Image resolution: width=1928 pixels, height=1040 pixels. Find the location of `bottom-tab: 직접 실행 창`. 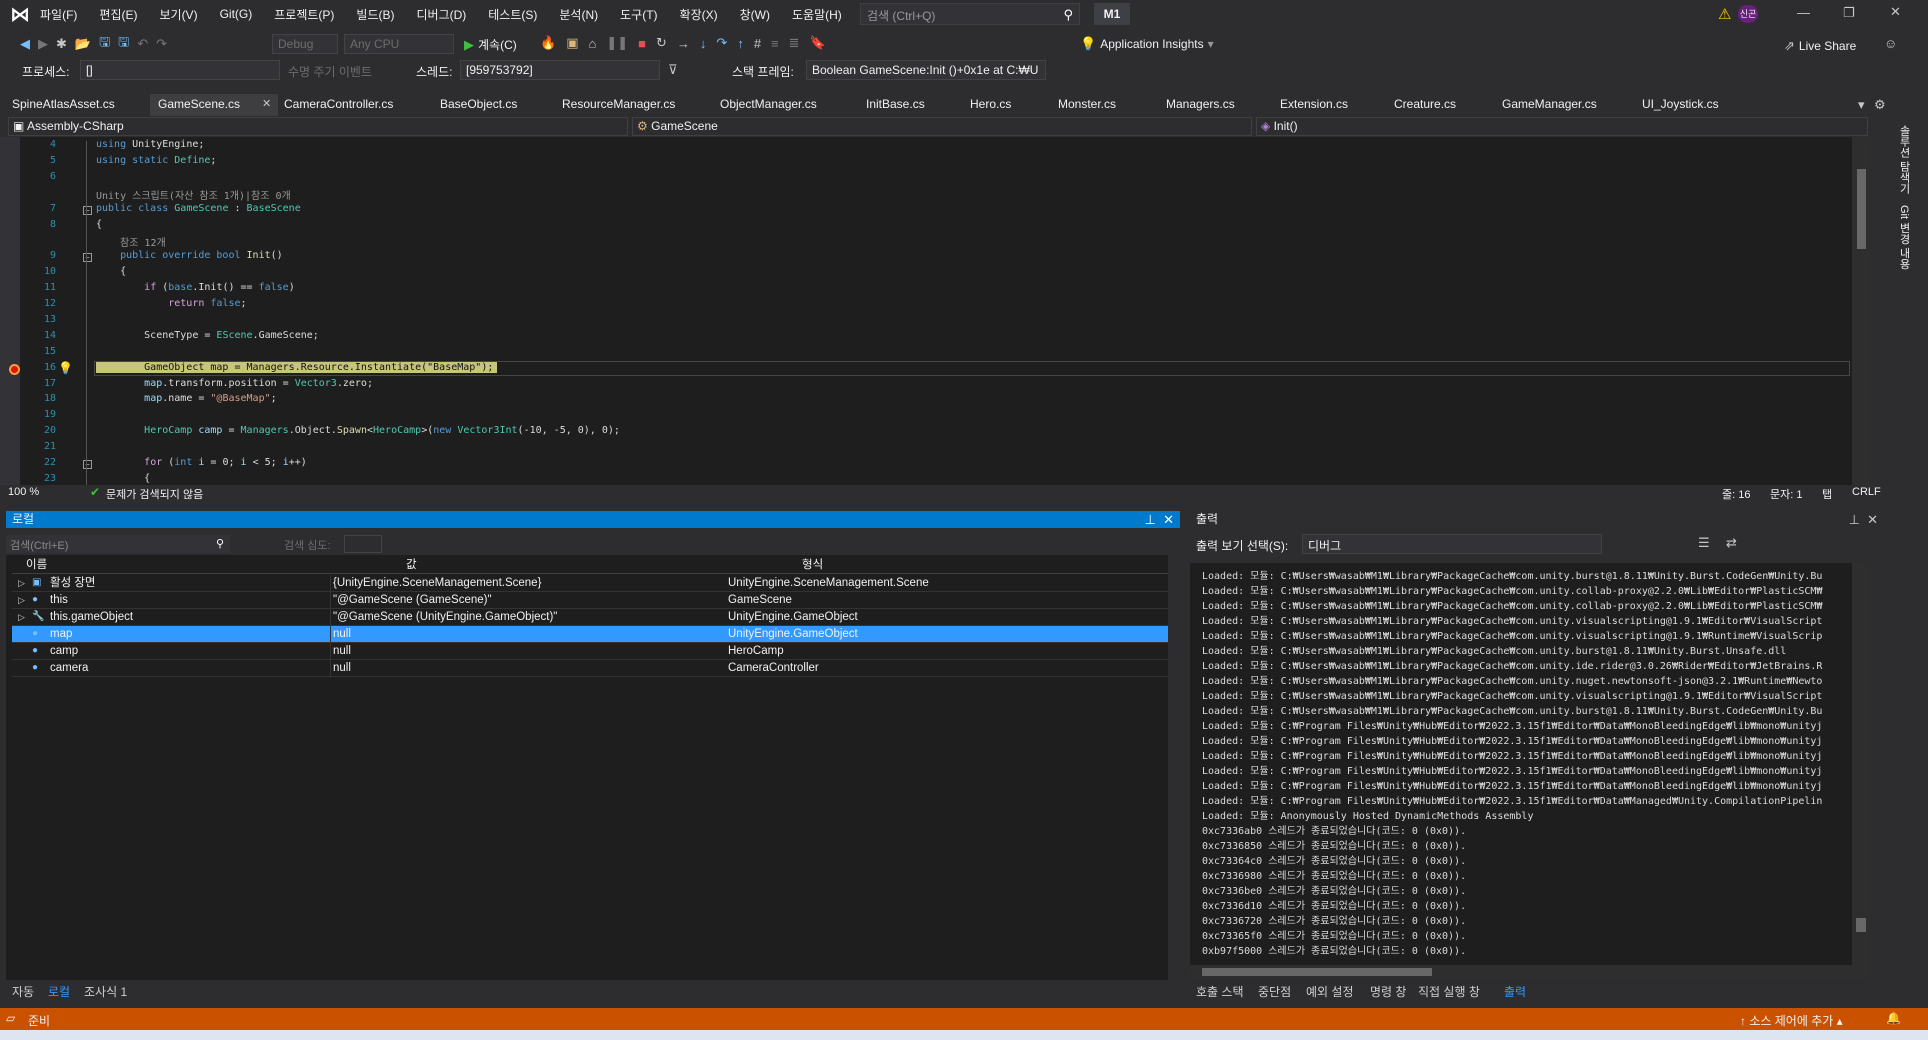

bottom-tab: 직접 실행 창 is located at coordinates (1449, 991).